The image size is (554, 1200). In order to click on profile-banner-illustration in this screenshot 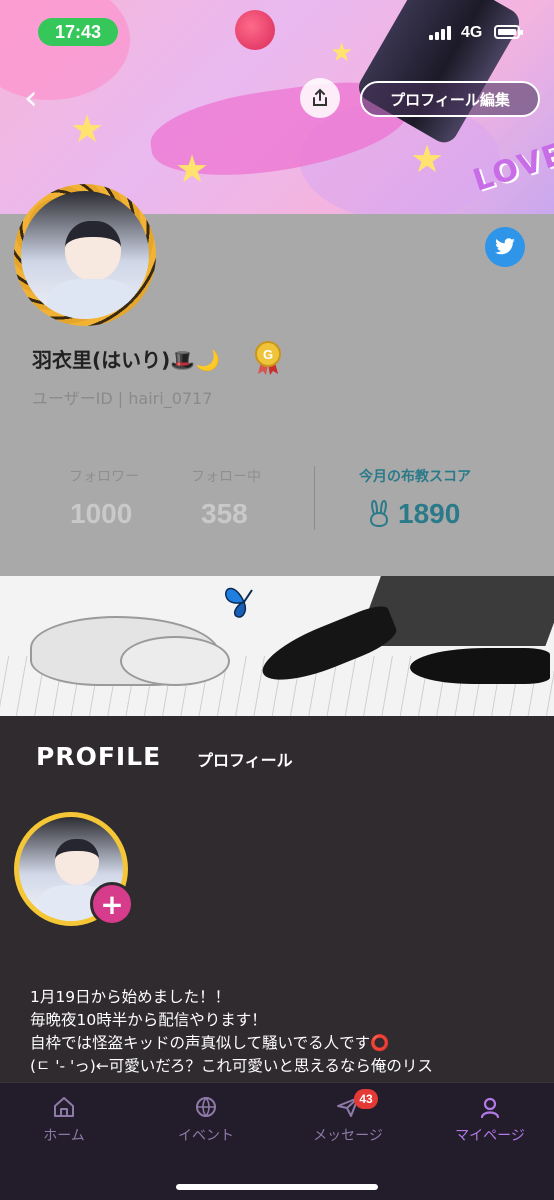, I will do `click(277, 646)`.